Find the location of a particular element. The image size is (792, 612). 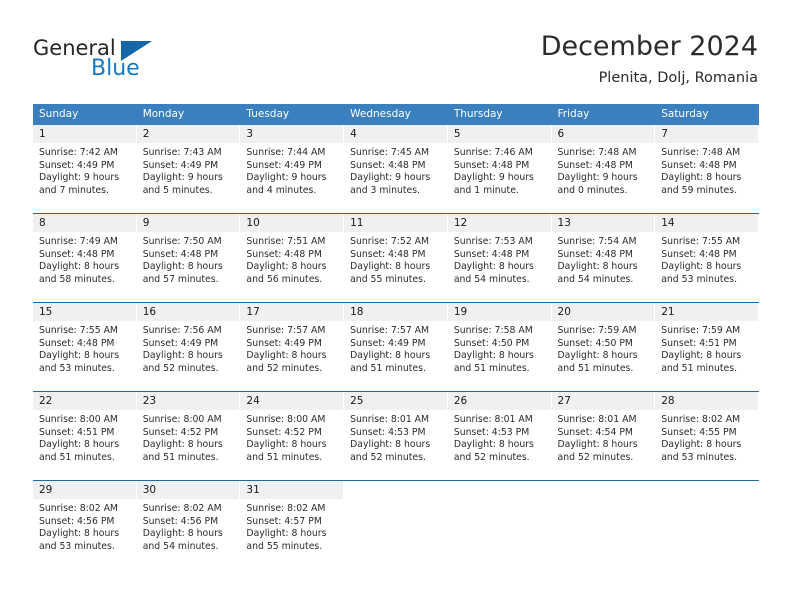

day-number: 11 is located at coordinates (396, 223).